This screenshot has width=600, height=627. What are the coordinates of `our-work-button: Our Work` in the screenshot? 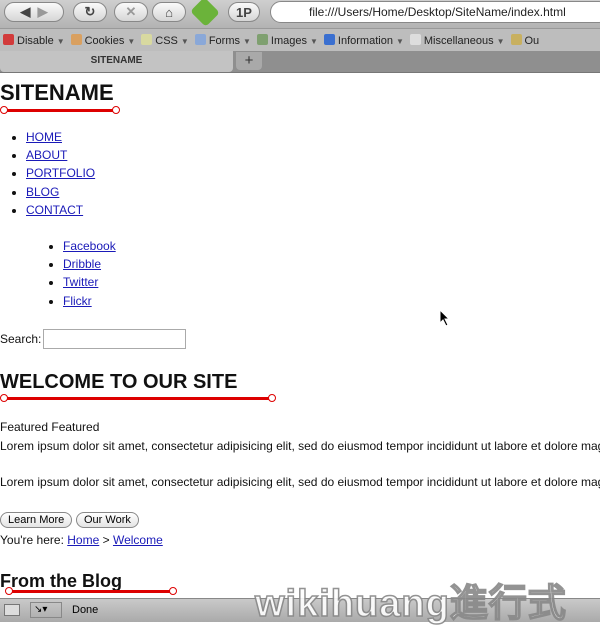 It's located at (107, 520).